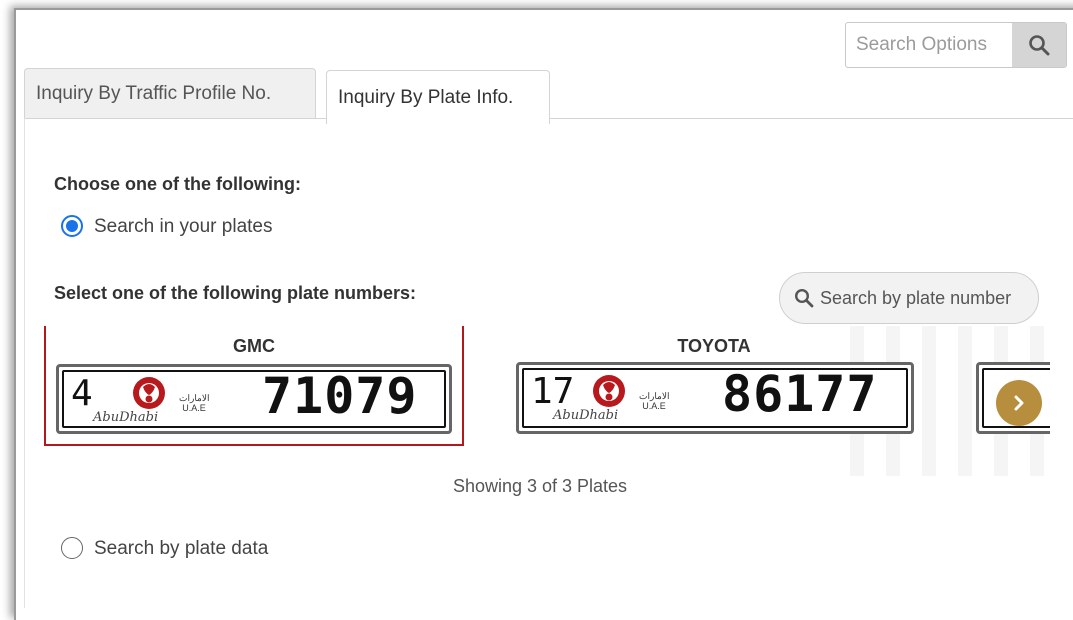 This screenshot has width=1073, height=620. Describe the element at coordinates (254, 346) in the screenshot. I see `plate-make: GMC` at that location.